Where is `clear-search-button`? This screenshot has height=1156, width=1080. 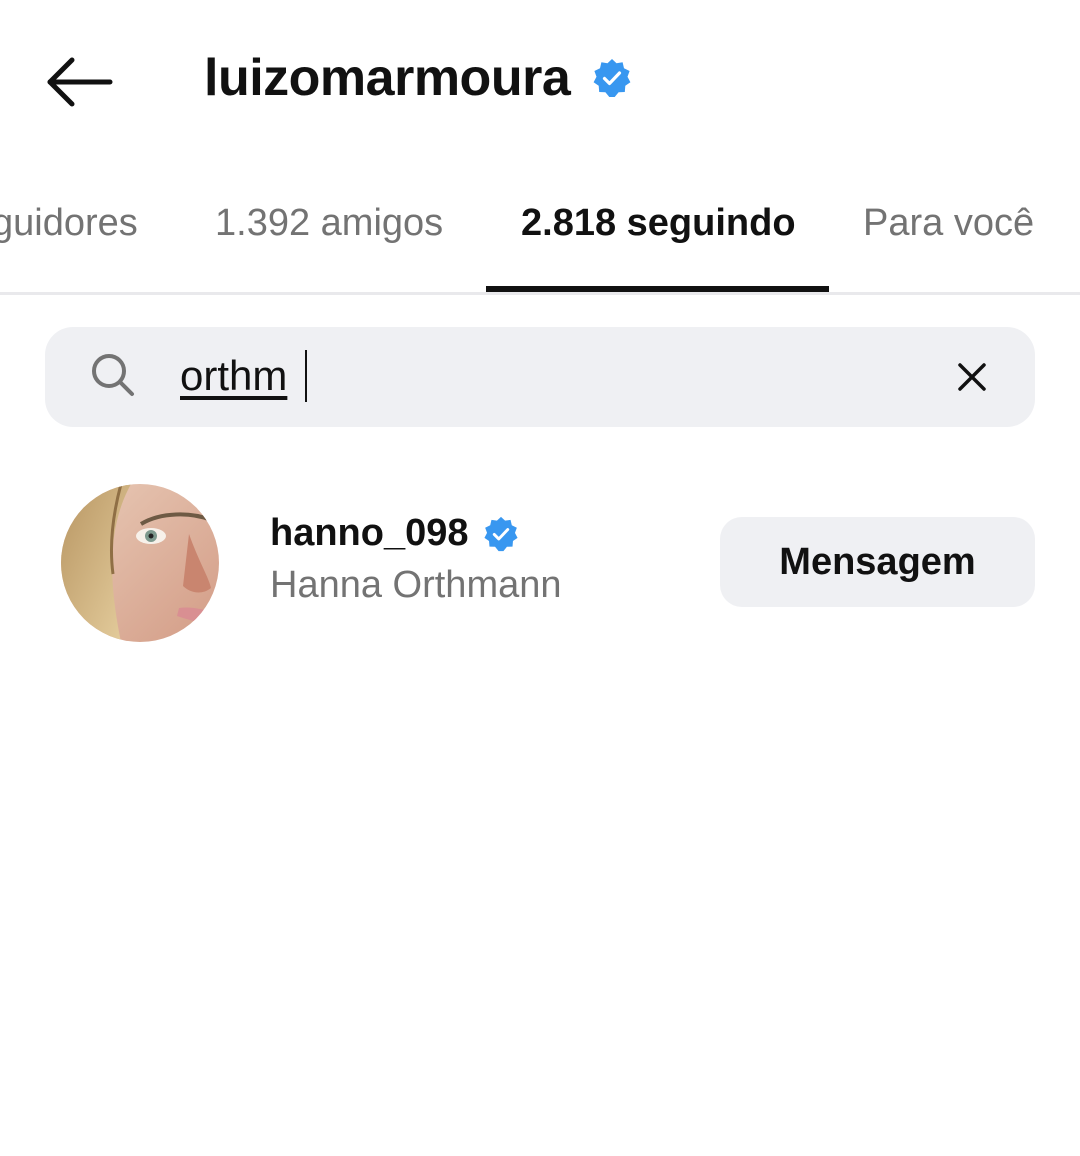
clear-search-button is located at coordinates (972, 377).